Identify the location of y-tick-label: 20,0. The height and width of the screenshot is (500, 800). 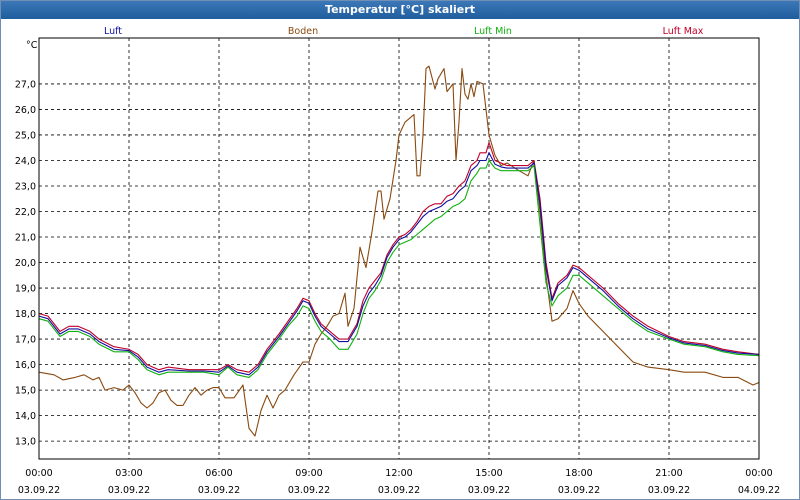
(25, 263).